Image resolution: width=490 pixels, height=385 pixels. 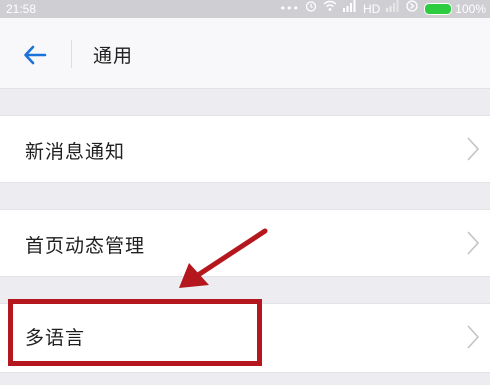 I want to click on more-dots-icon: •••, so click(x=289, y=8).